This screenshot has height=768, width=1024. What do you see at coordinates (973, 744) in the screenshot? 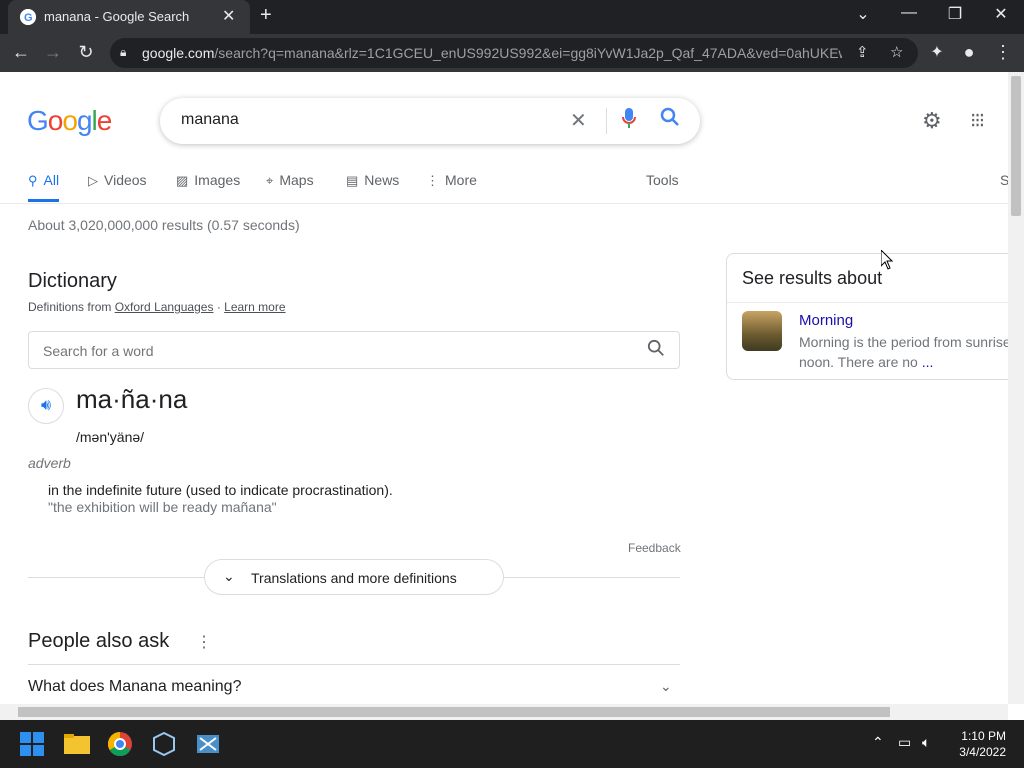
I see `system-clock: 1:10 PM 3/4/2022` at bounding box center [973, 744].